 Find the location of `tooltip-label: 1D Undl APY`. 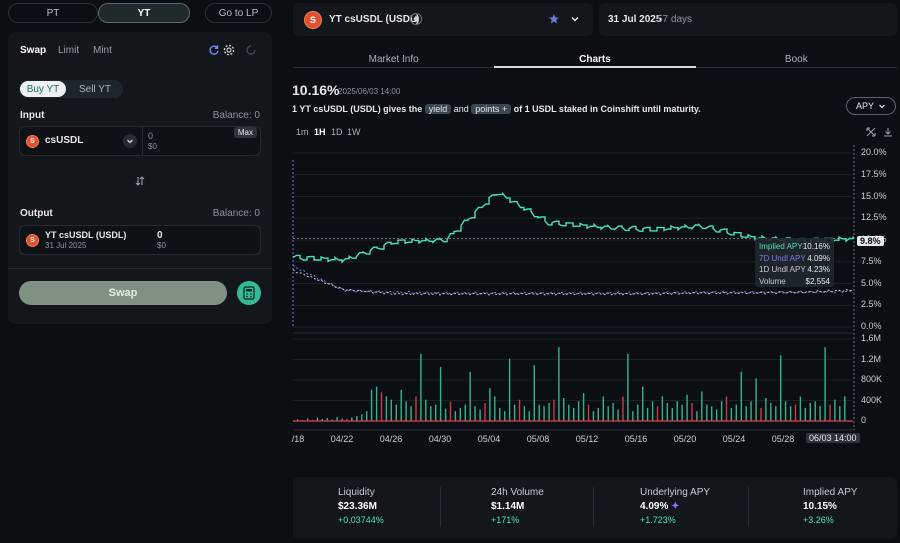

tooltip-label: 1D Undl APY is located at coordinates (782, 269).